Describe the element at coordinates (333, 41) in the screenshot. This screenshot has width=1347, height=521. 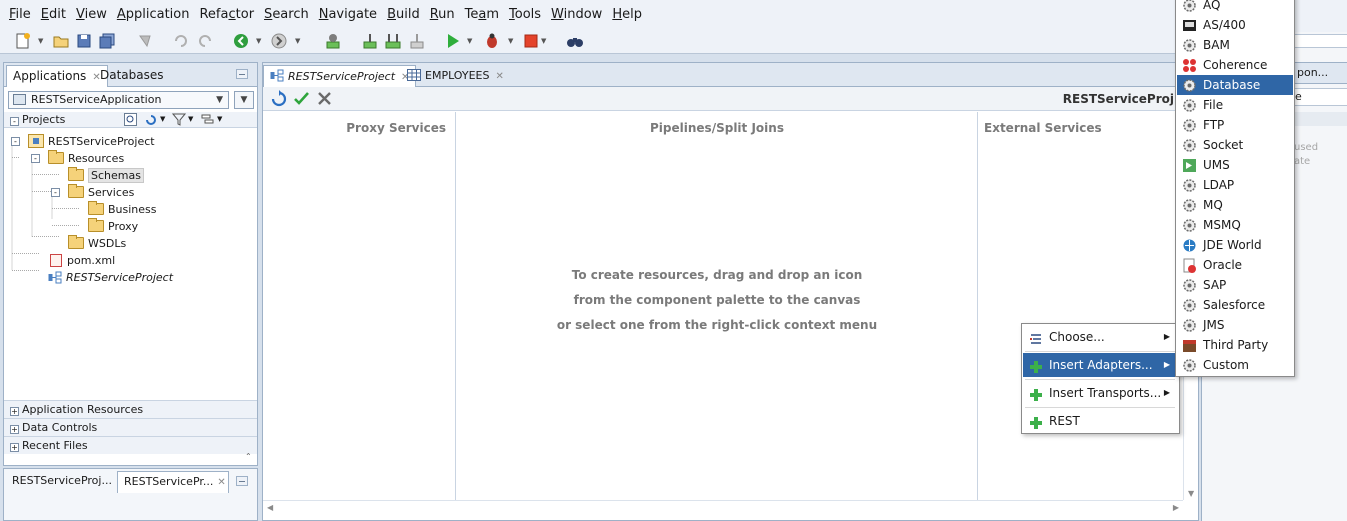
I see `make-icon` at that location.